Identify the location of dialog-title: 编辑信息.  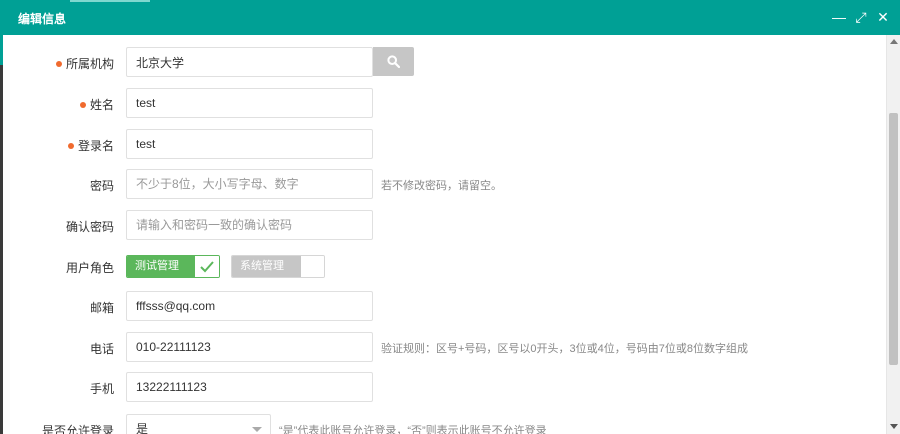
(42, 19).